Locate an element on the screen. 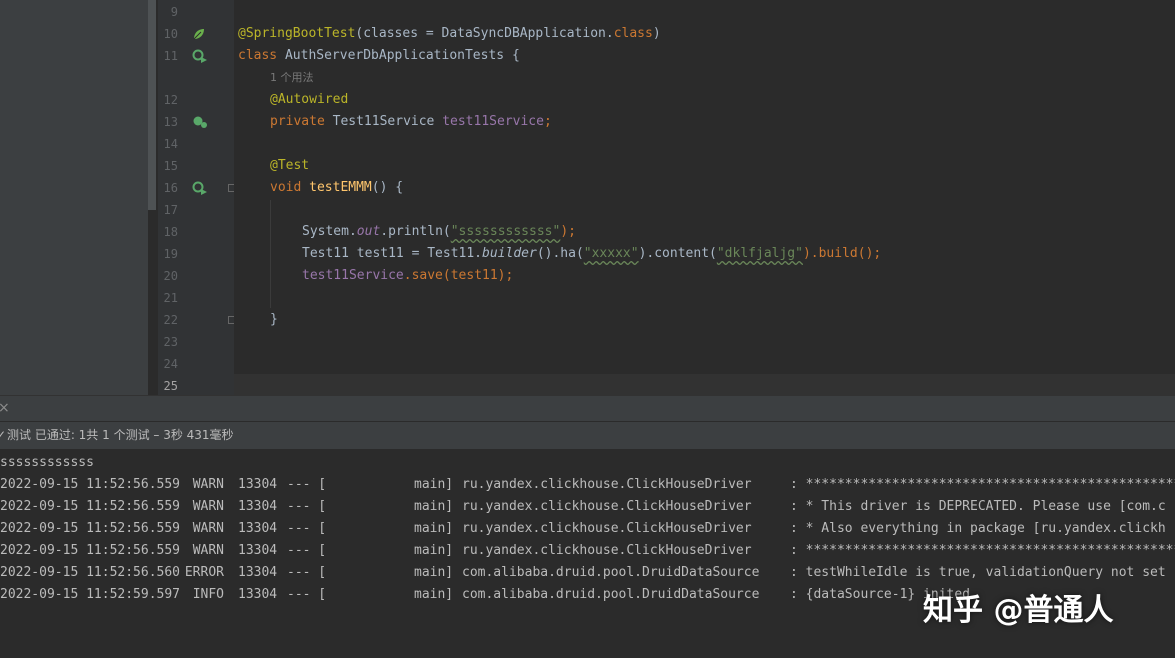 The image size is (1175, 658). keyword-token: private is located at coordinates (297, 121).